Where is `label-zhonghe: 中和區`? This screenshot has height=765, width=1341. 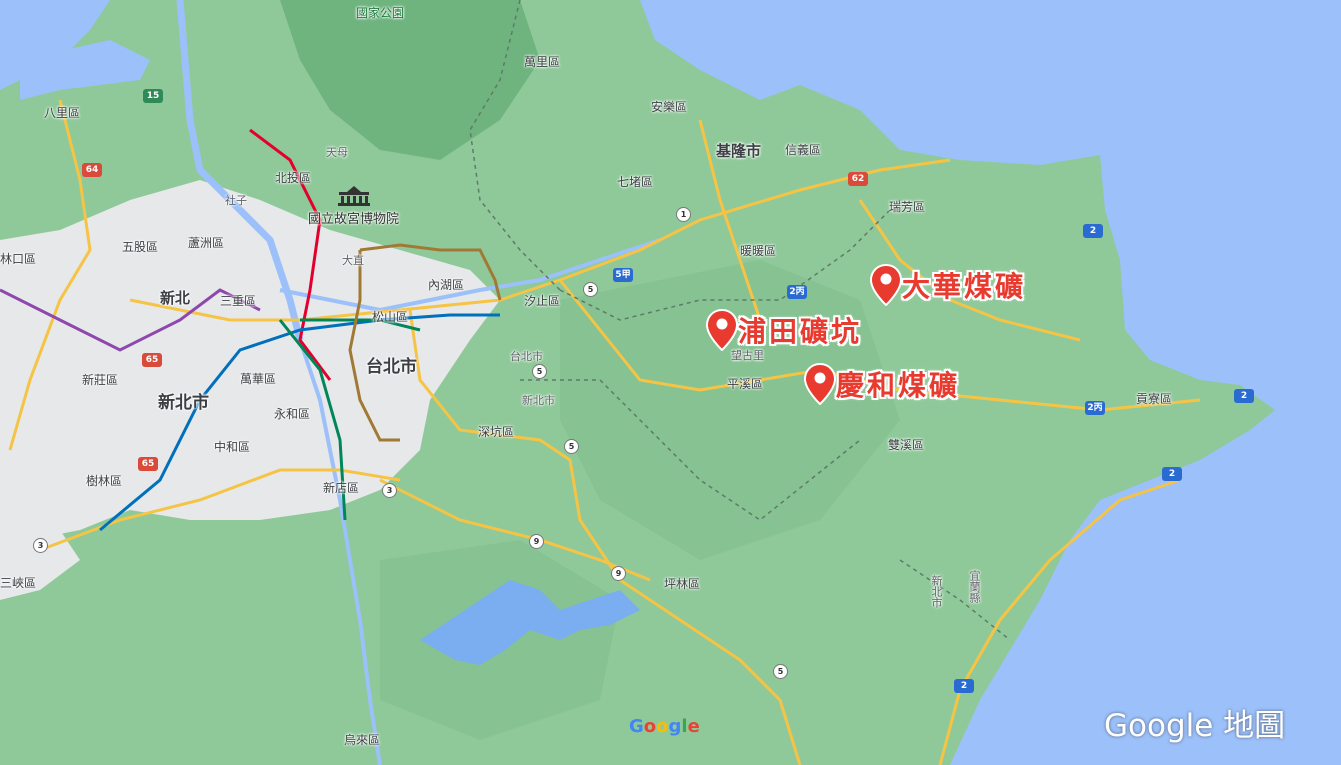
label-zhonghe: 中和區 is located at coordinates (232, 447).